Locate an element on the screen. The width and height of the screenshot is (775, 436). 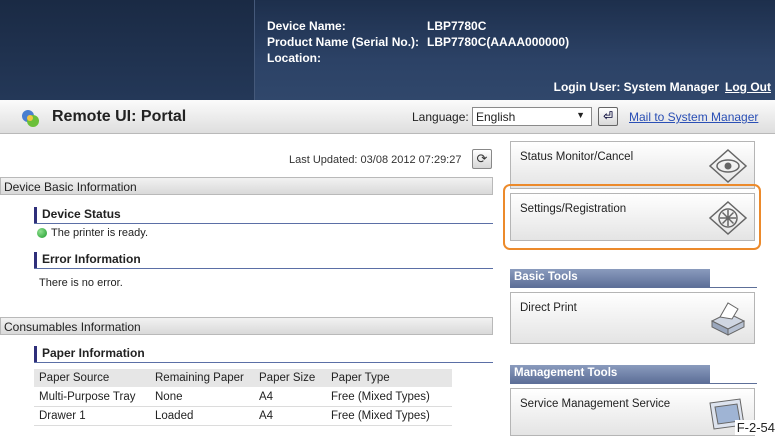
basic-tools-header: Basic Tools is located at coordinates (610, 278).